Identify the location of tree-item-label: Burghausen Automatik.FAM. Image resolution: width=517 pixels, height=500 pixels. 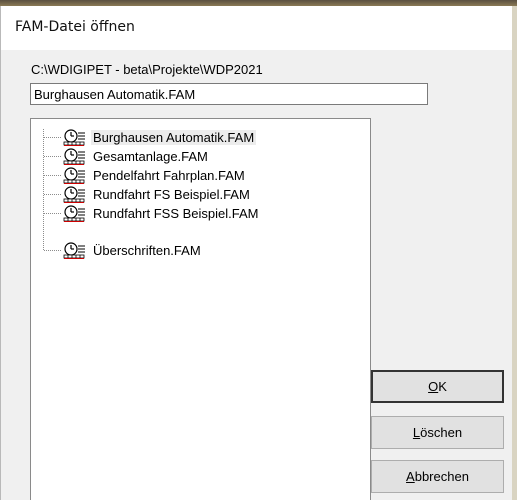
(174, 137).